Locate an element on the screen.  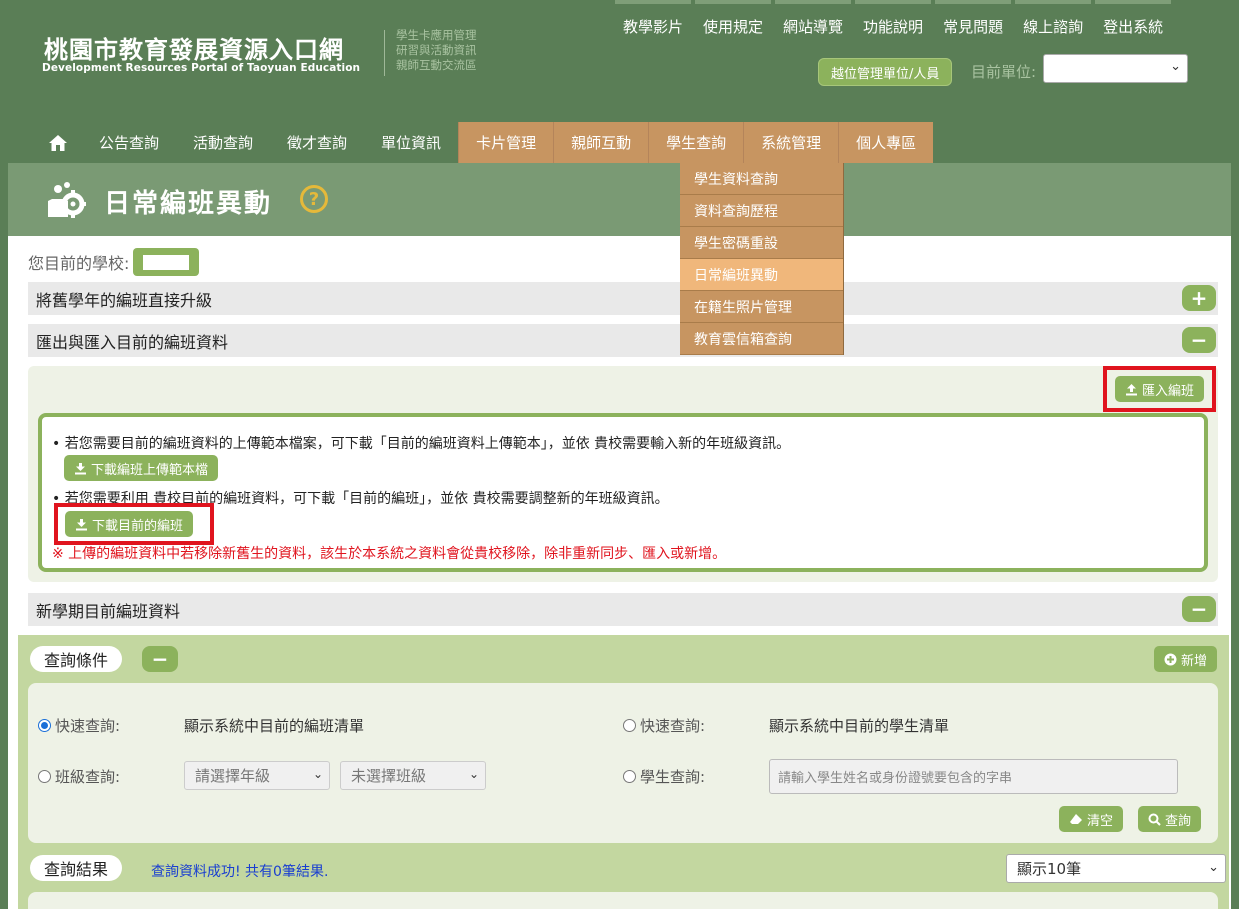
page-size-value: 顯示10筆 is located at coordinates (1049, 869).